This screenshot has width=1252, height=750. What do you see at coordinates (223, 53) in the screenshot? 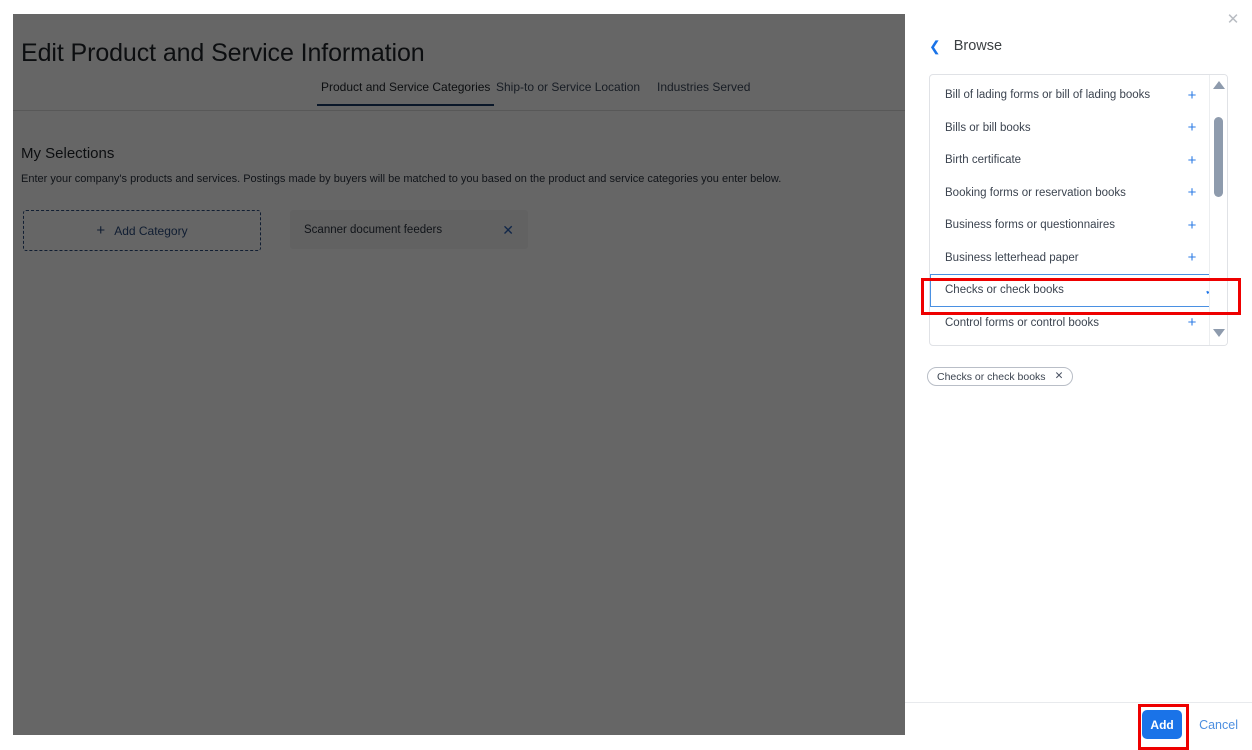
I see `page-title: Edit Product and Service Information` at bounding box center [223, 53].